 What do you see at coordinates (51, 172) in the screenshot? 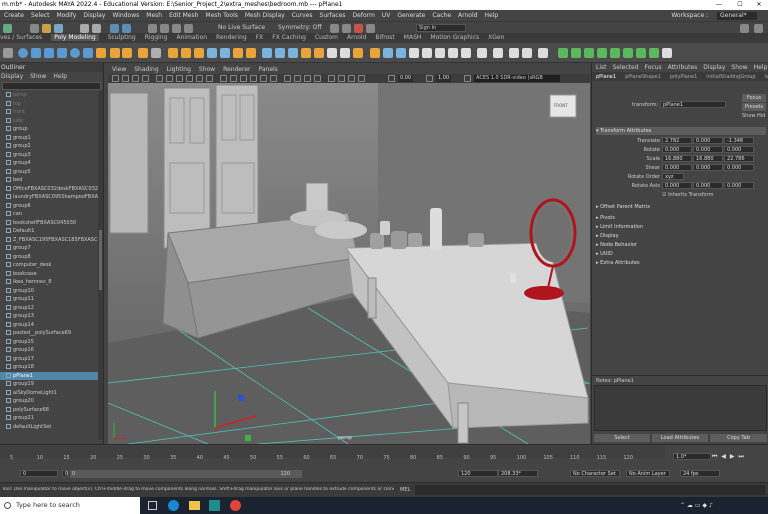
I see `outliner-item: group5` at bounding box center [51, 172].